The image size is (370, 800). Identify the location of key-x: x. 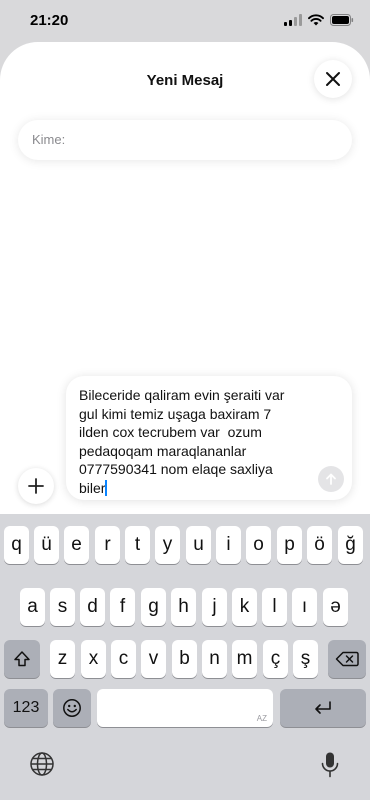
(93, 659).